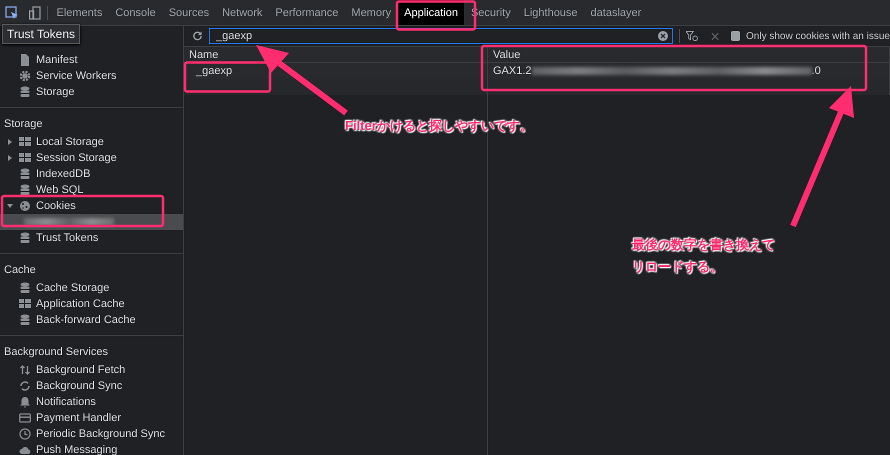 The width and height of the screenshot is (890, 455). Describe the element at coordinates (197, 36) in the screenshot. I see `refresh-icon` at that location.